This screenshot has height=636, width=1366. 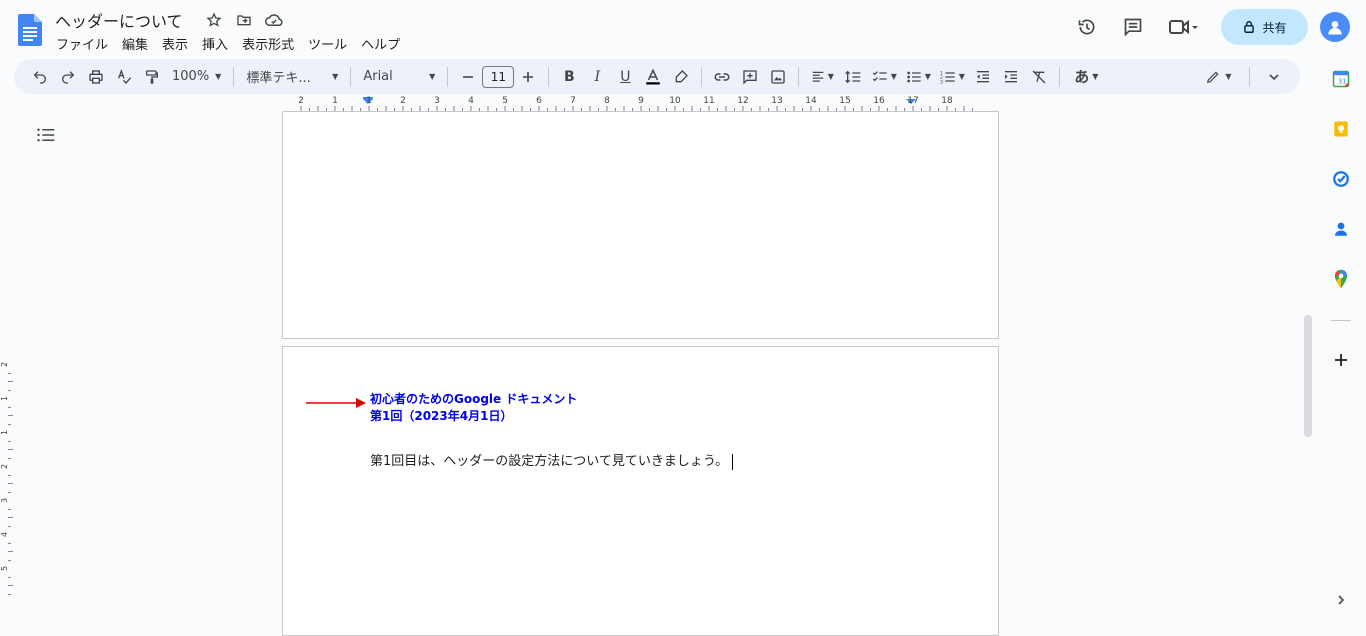 What do you see at coordinates (983, 77) in the screenshot?
I see `decrease-indent-icon` at bounding box center [983, 77].